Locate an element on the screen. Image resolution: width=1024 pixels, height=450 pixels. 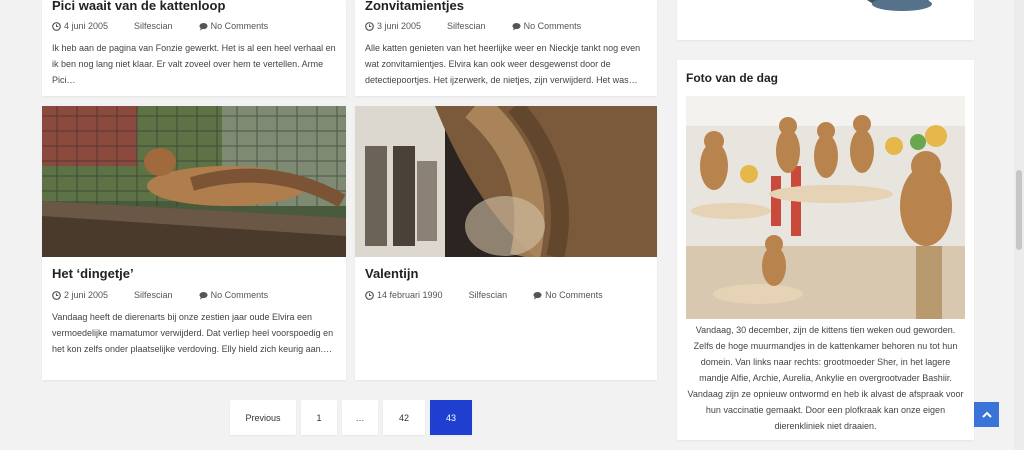
page-scrollbar is located at coordinates (1019, 225).